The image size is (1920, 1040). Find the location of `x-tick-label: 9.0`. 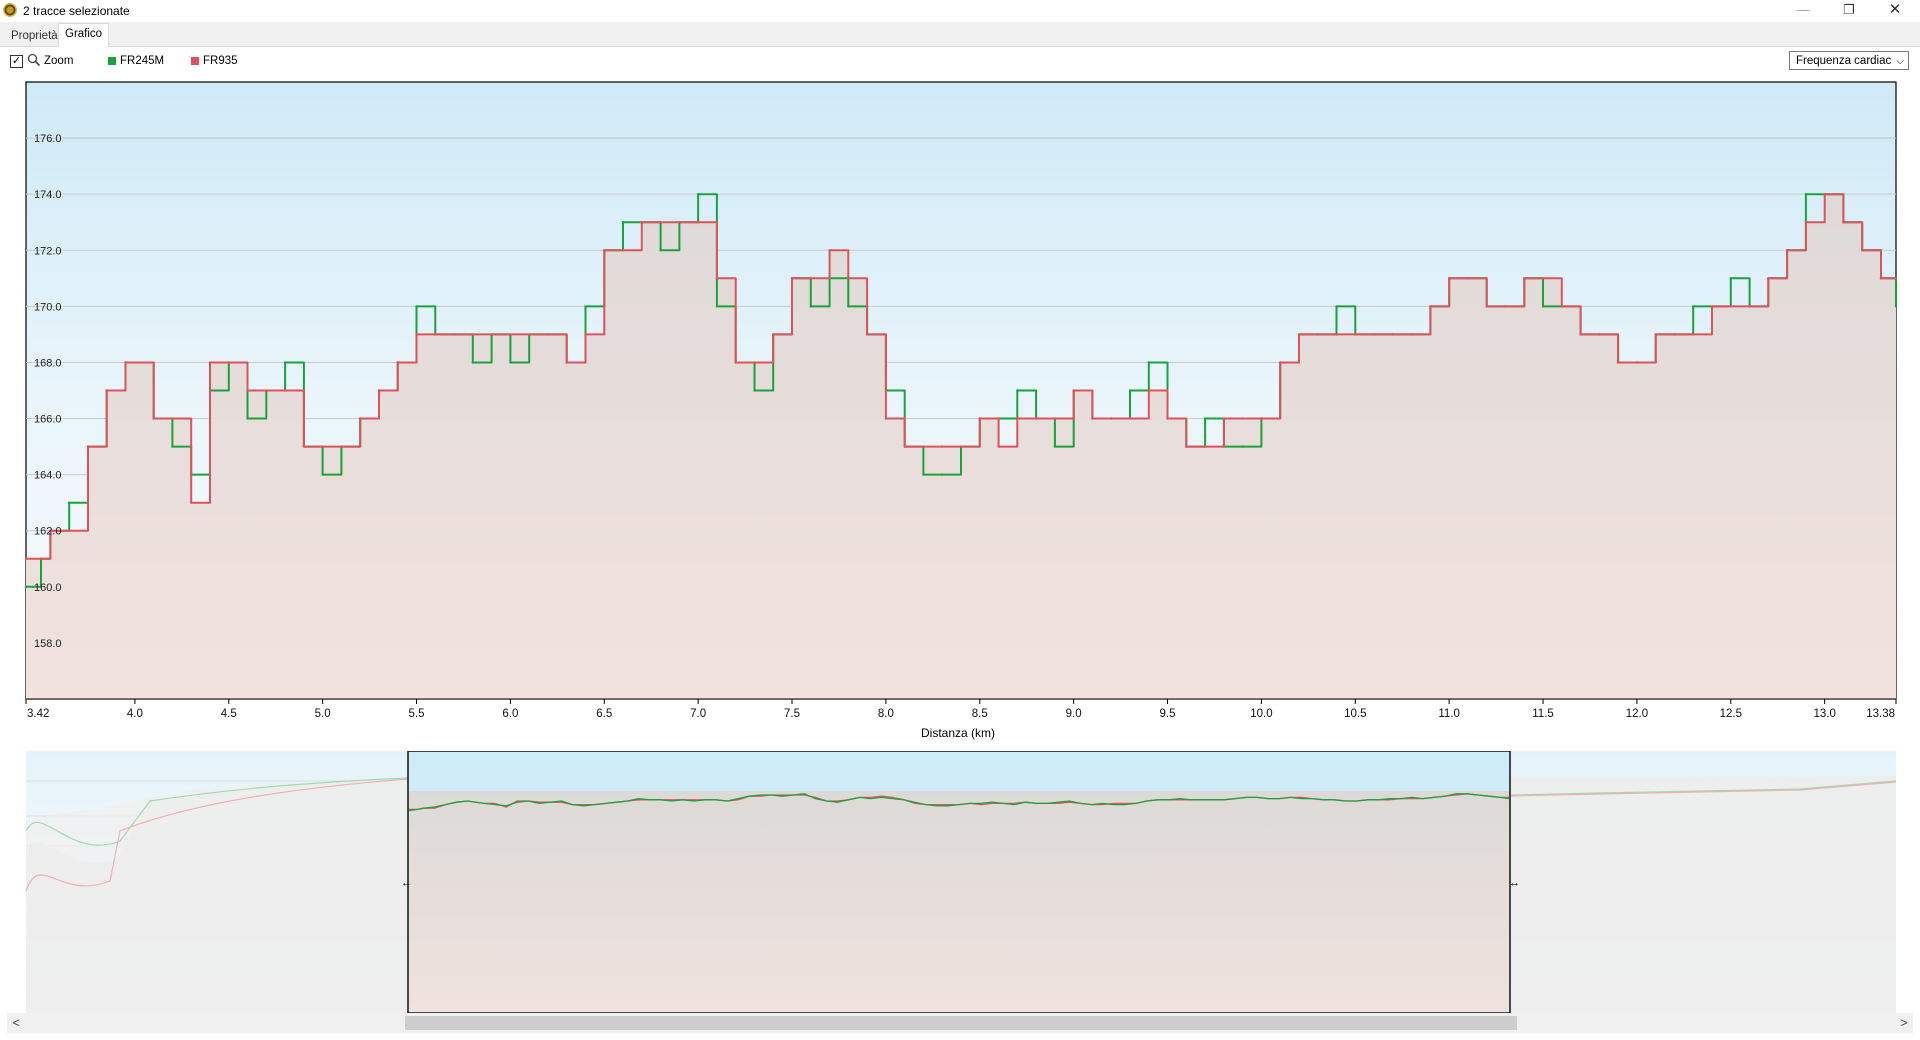

x-tick-label: 9.0 is located at coordinates (1074, 714).